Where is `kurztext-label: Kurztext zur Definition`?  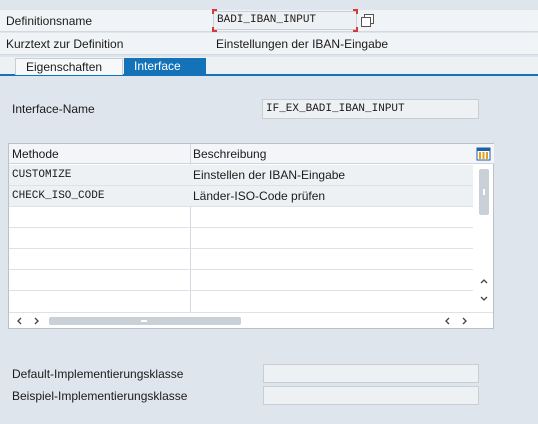 kurztext-label: Kurztext zur Definition is located at coordinates (65, 44).